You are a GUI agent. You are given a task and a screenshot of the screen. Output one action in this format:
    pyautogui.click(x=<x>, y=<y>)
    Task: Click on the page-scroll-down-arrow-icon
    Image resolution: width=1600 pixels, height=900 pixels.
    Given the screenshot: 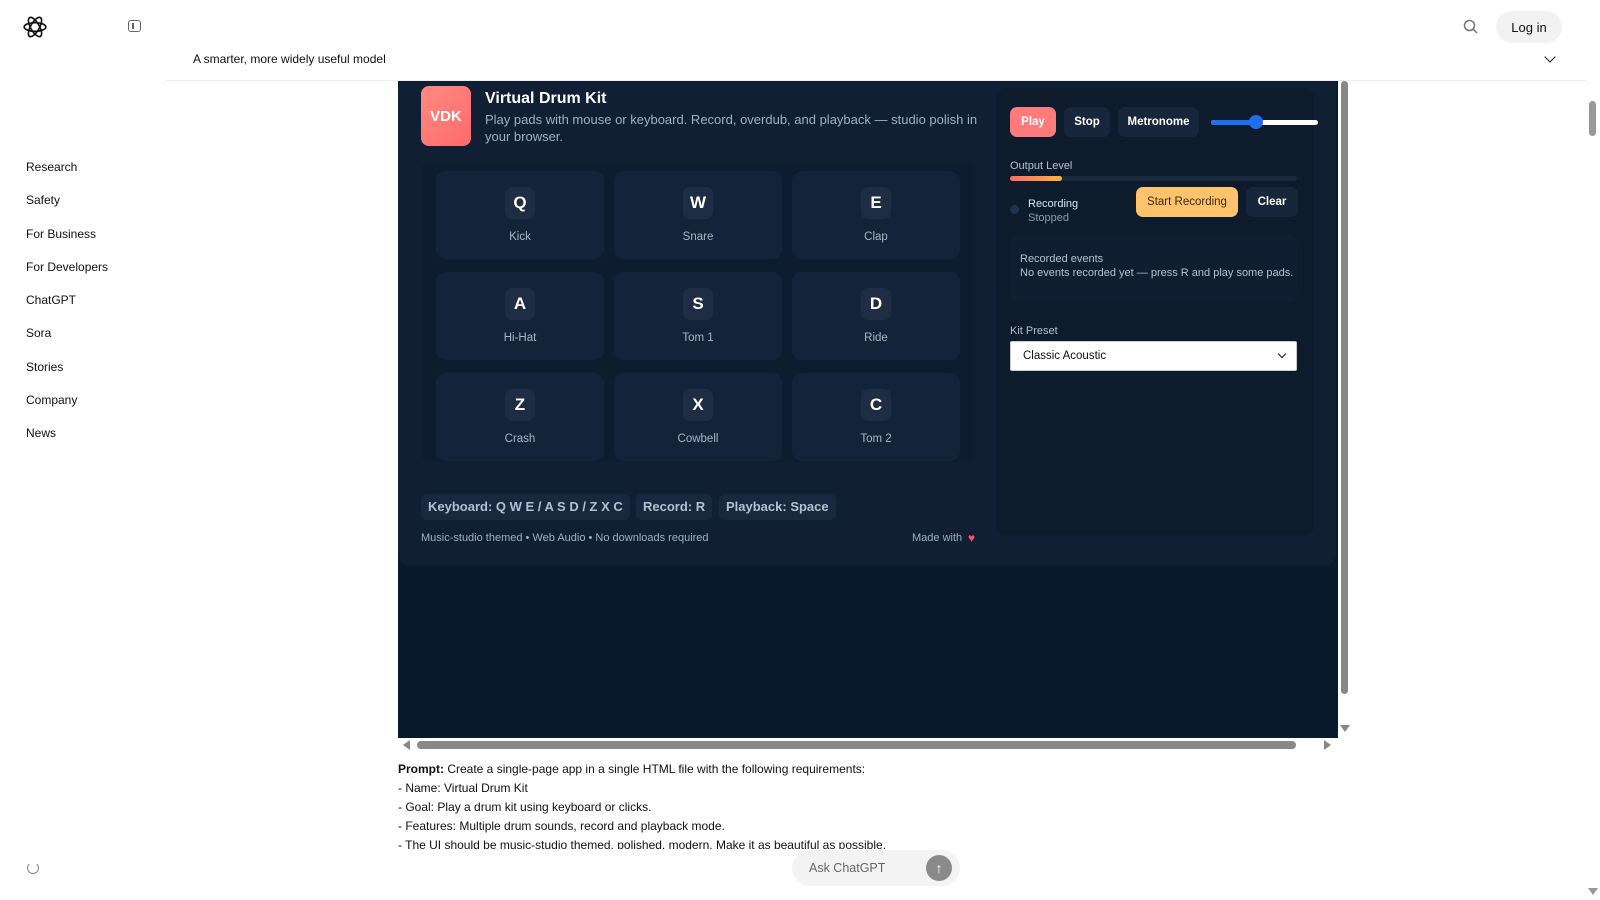 What is the action you would take?
    pyautogui.click(x=1593, y=891)
    